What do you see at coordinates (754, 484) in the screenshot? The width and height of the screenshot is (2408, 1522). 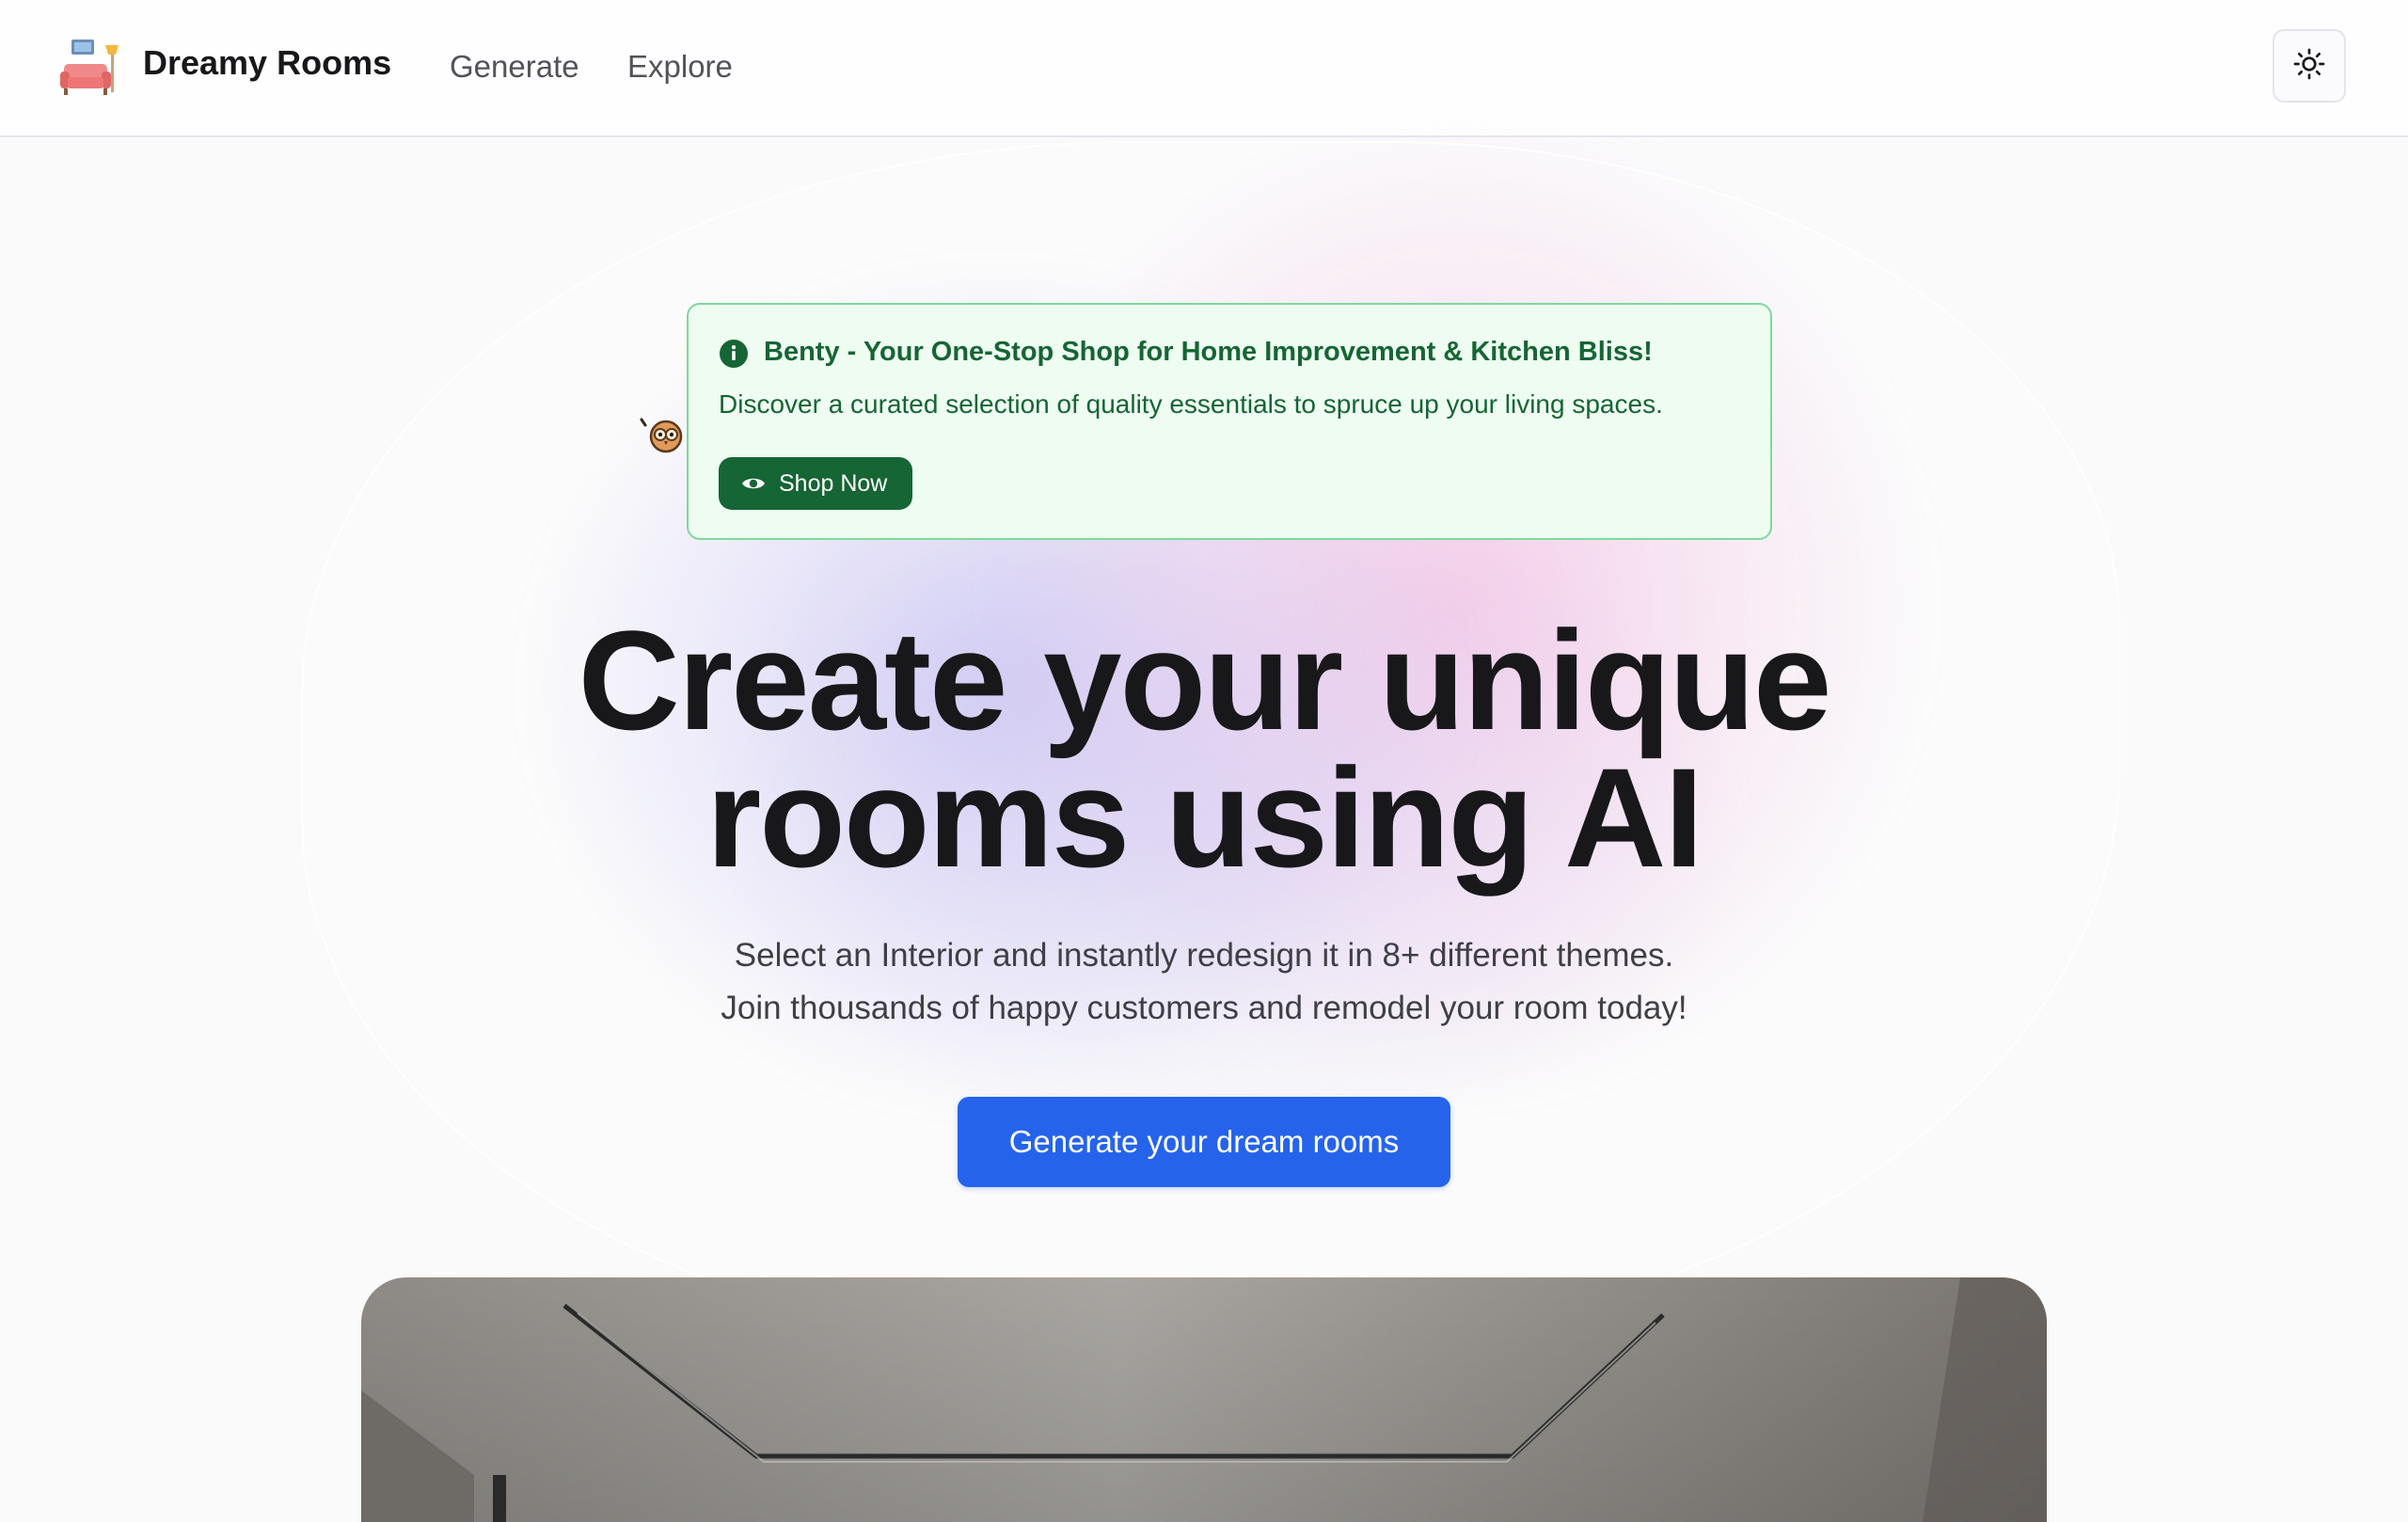 I see `eye-icon` at bounding box center [754, 484].